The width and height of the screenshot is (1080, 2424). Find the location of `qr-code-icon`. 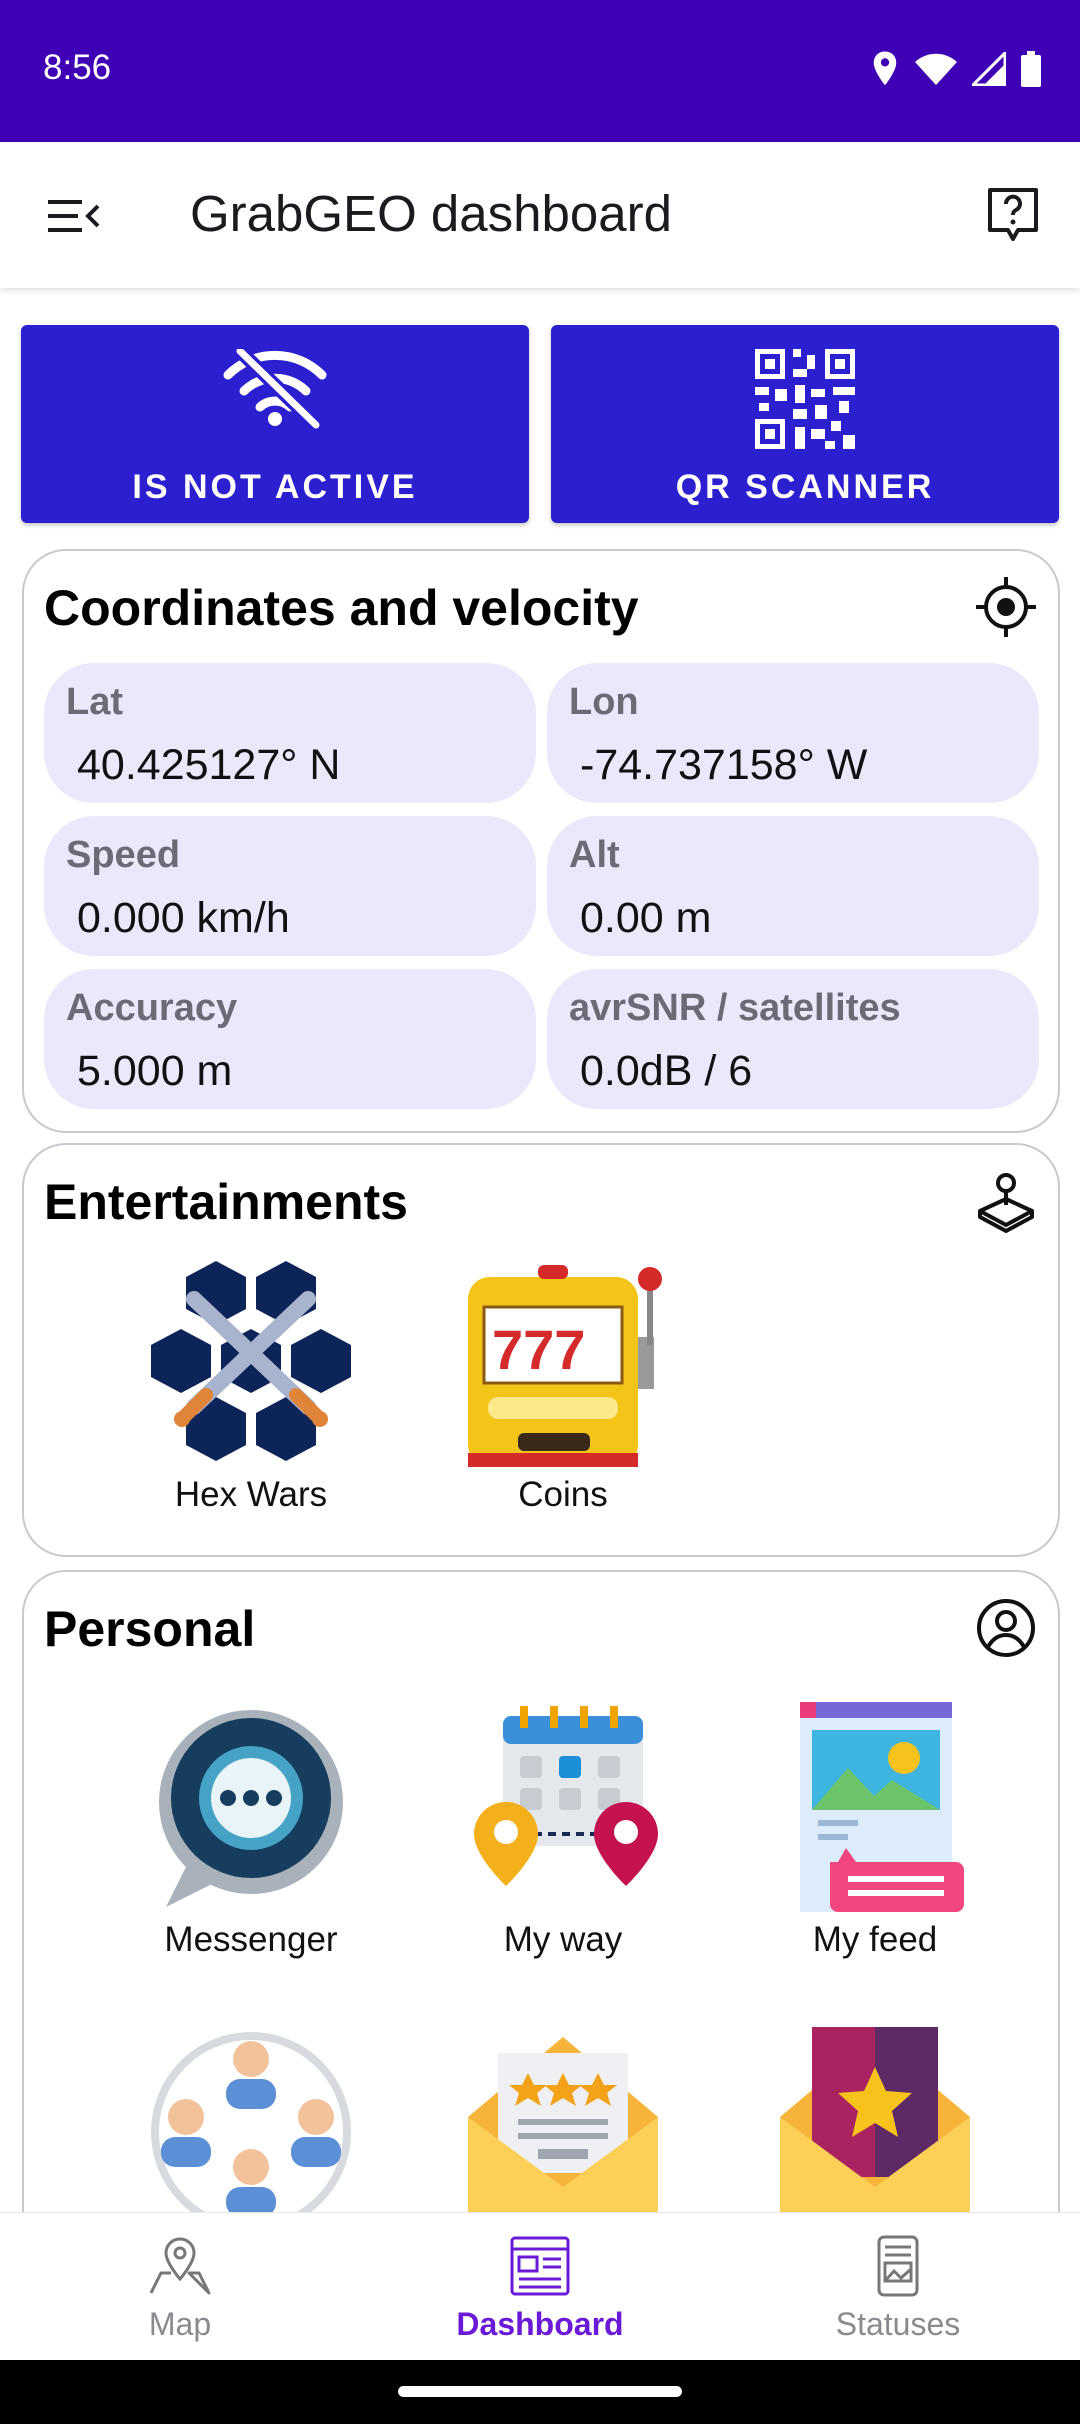

qr-code-icon is located at coordinates (805, 399).